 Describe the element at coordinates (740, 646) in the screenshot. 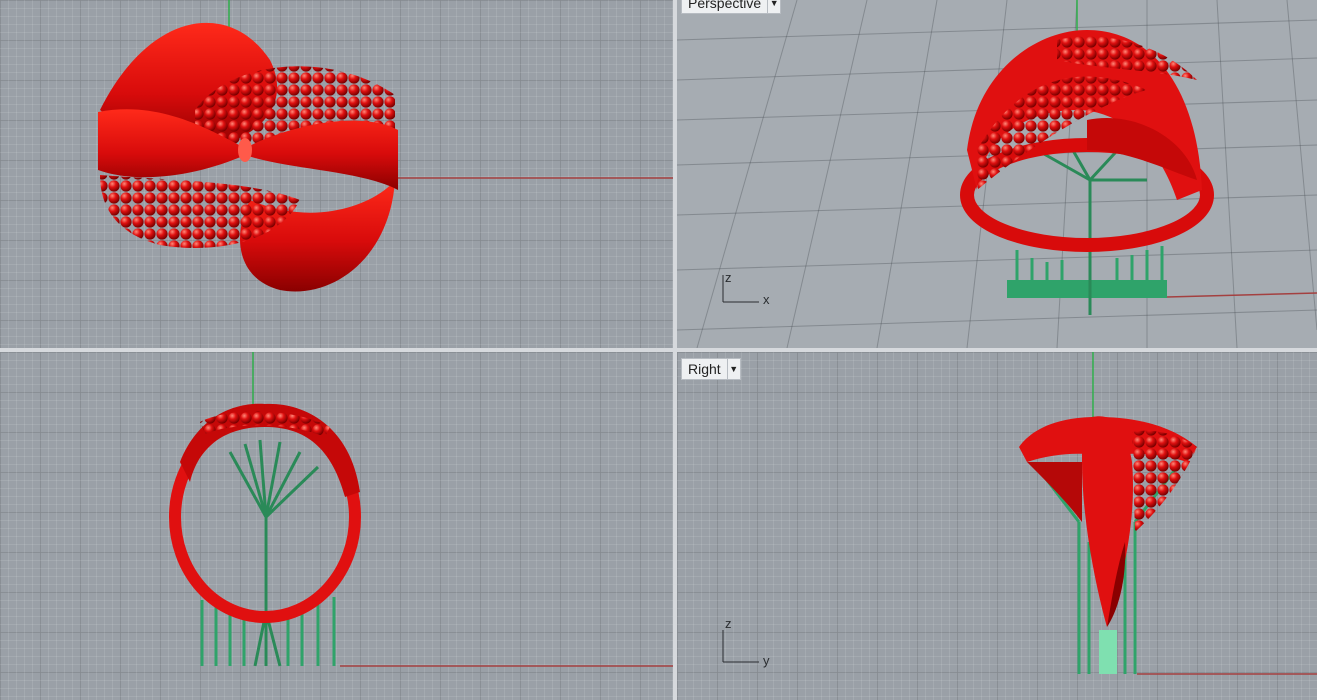

I see `axis-gizmo` at that location.